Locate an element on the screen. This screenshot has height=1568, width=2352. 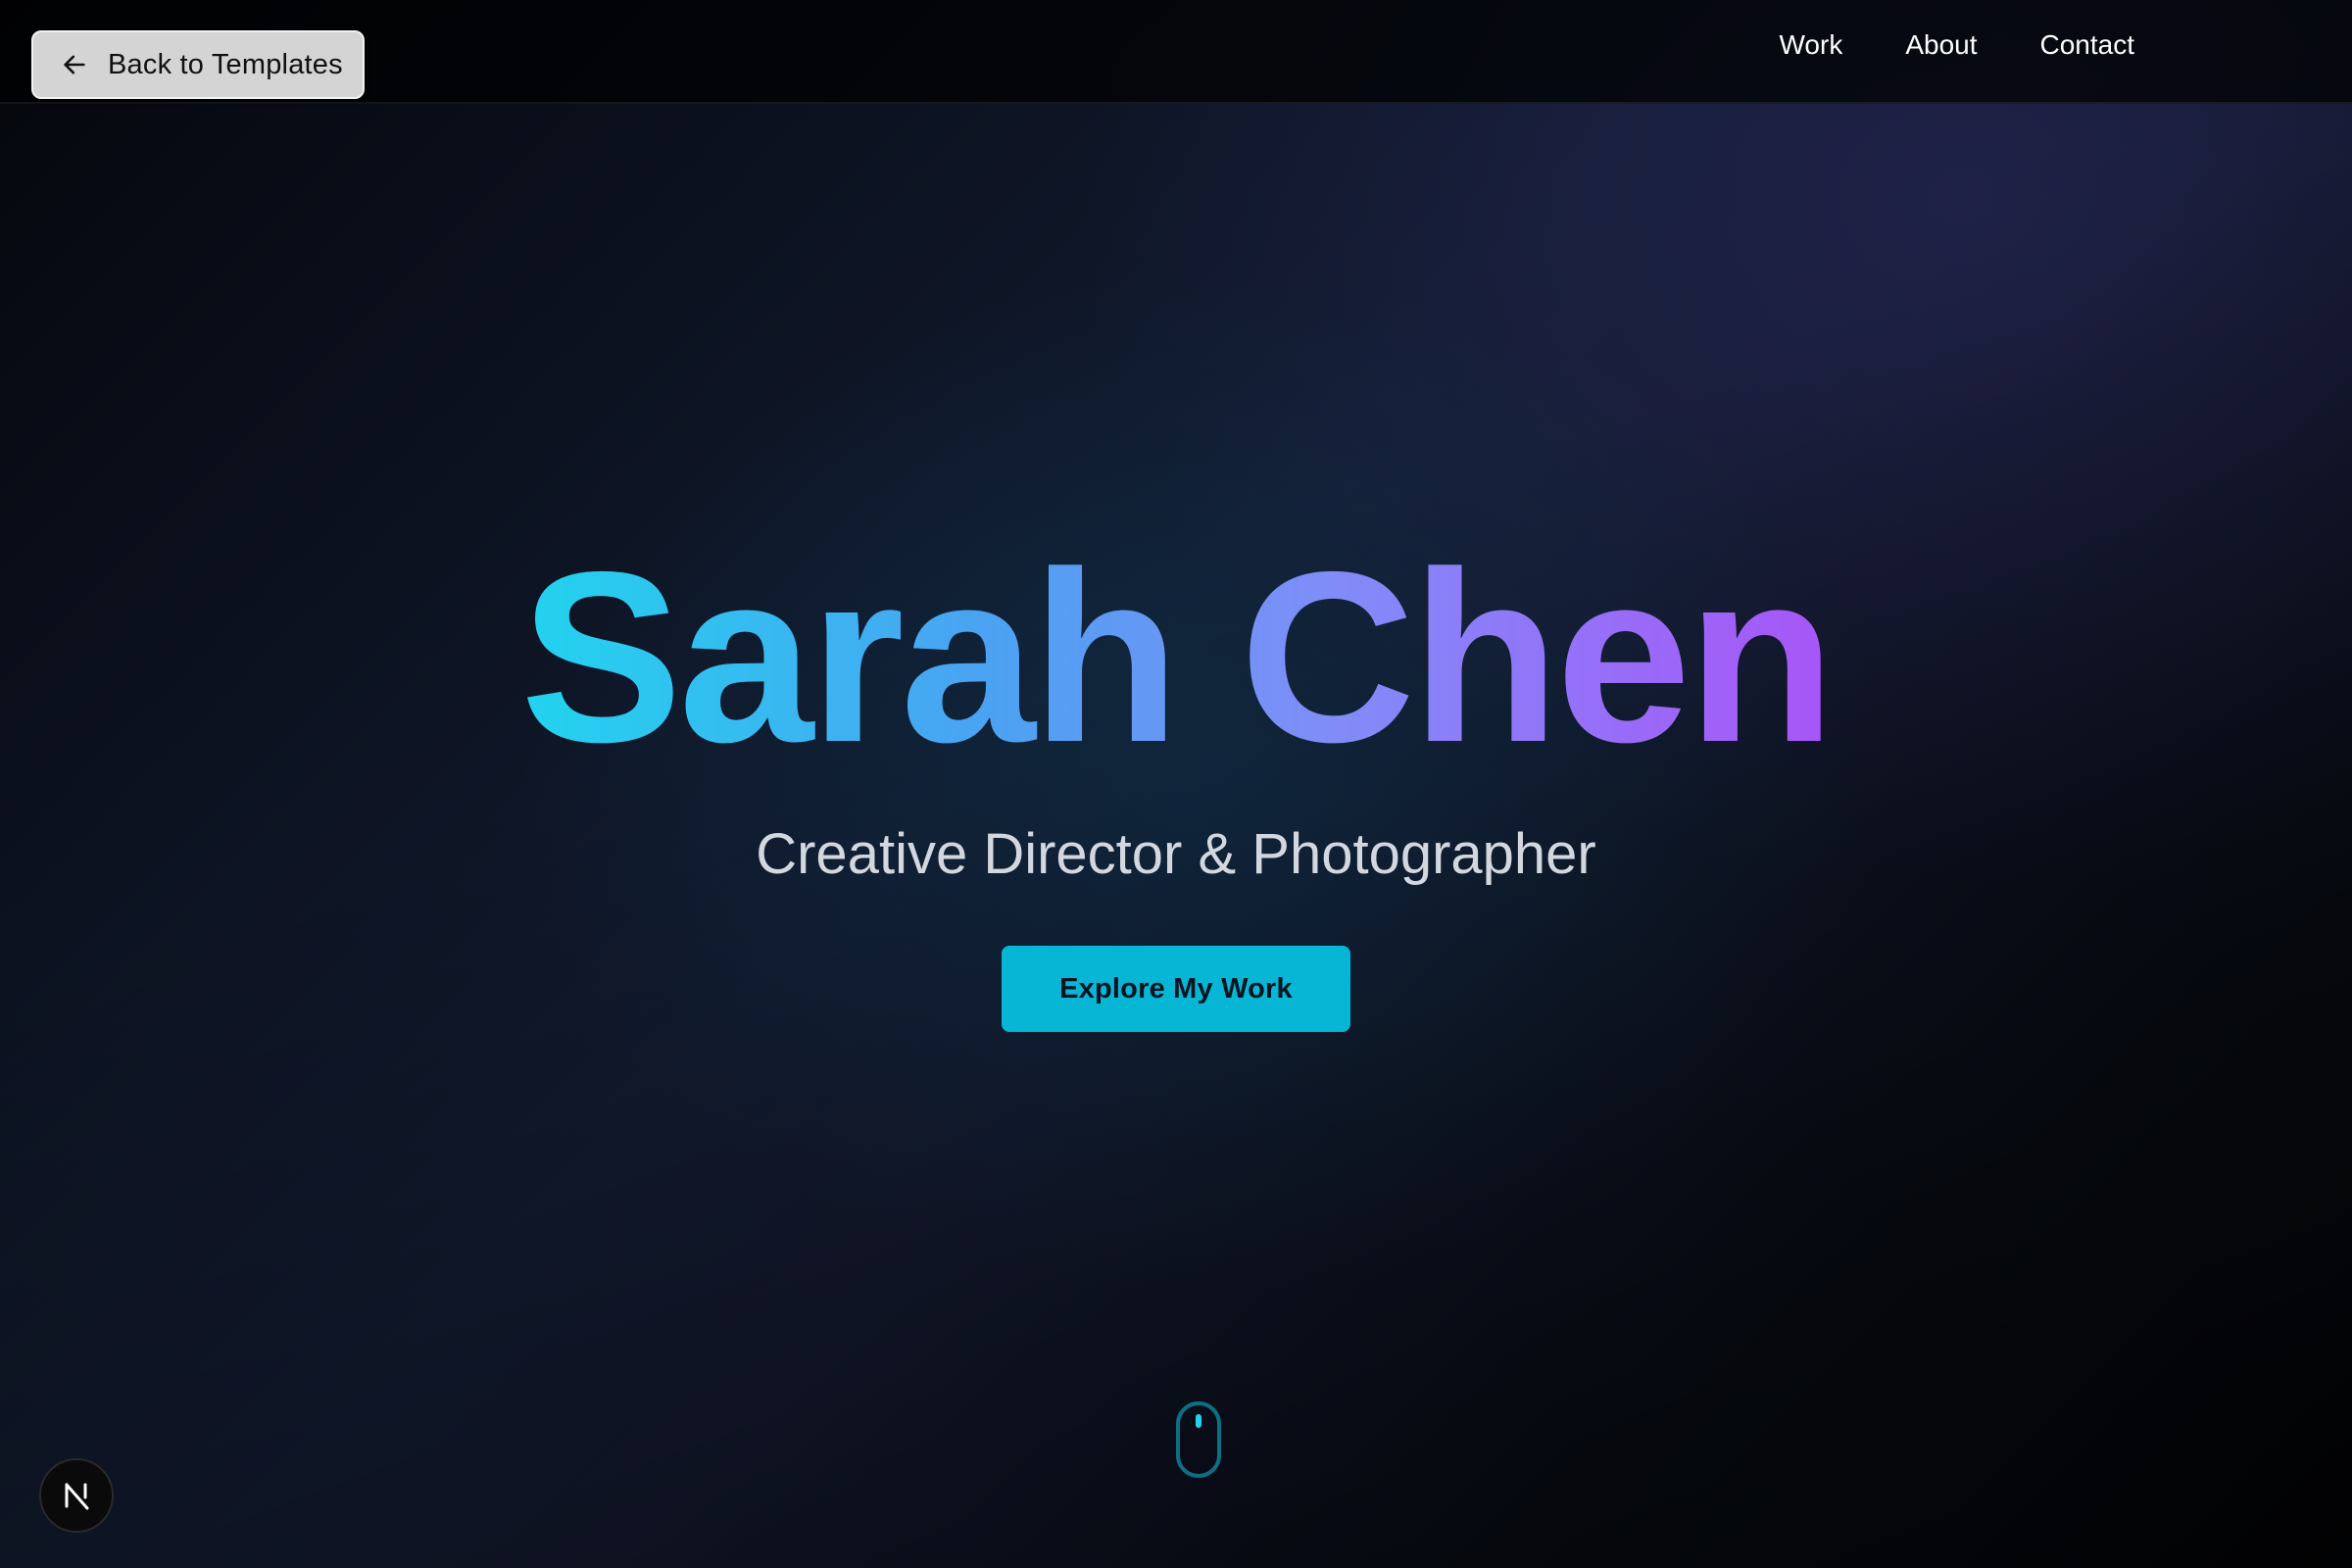
nav-link-about: About is located at coordinates (1941, 45).